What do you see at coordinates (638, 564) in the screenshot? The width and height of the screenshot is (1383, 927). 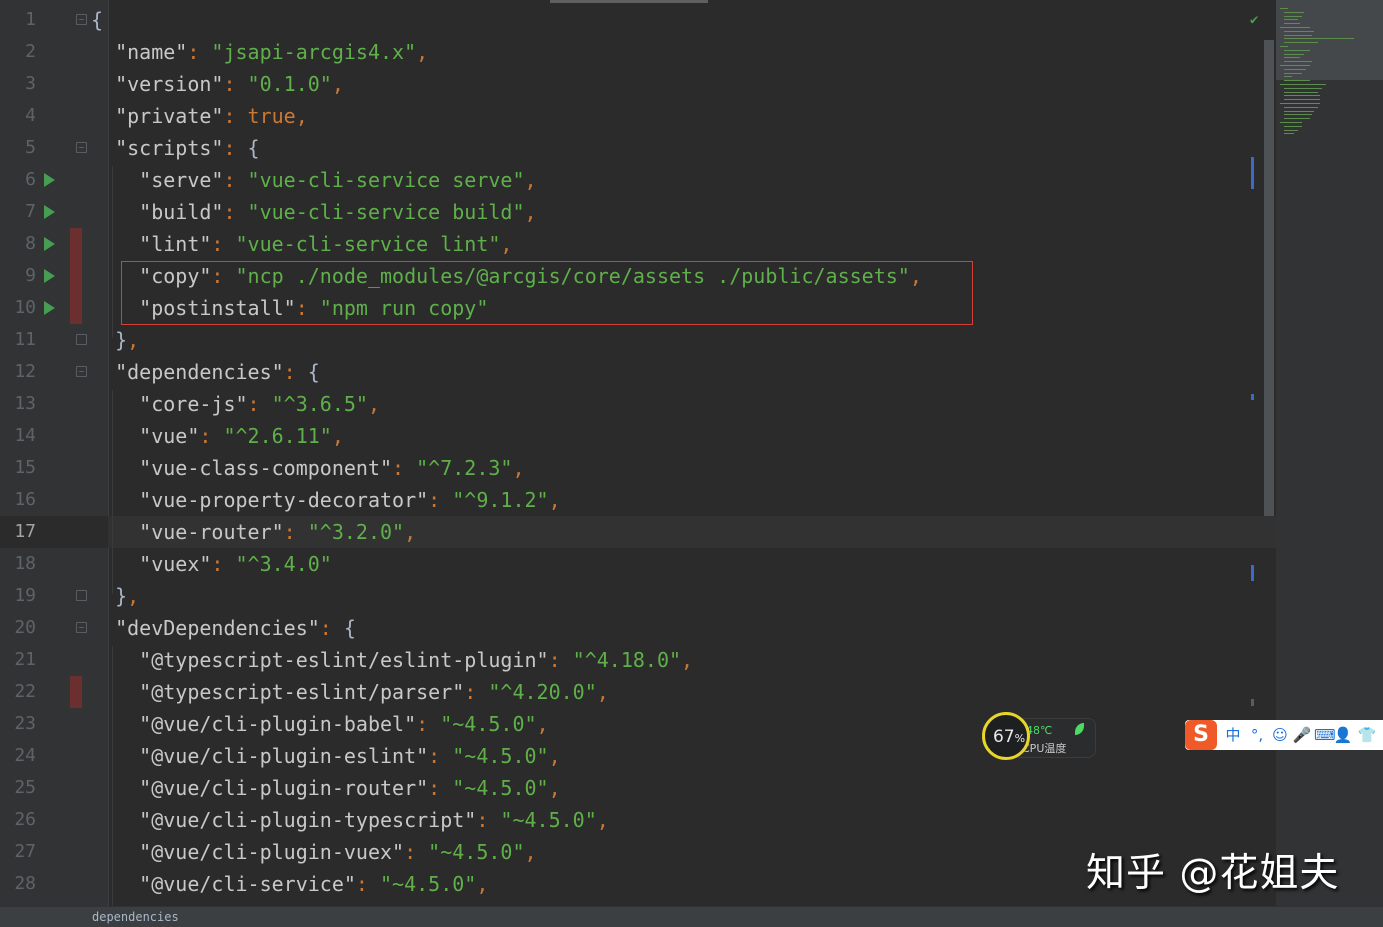 I see `code-line: 18 "vuex": "^3.4.0"` at bounding box center [638, 564].